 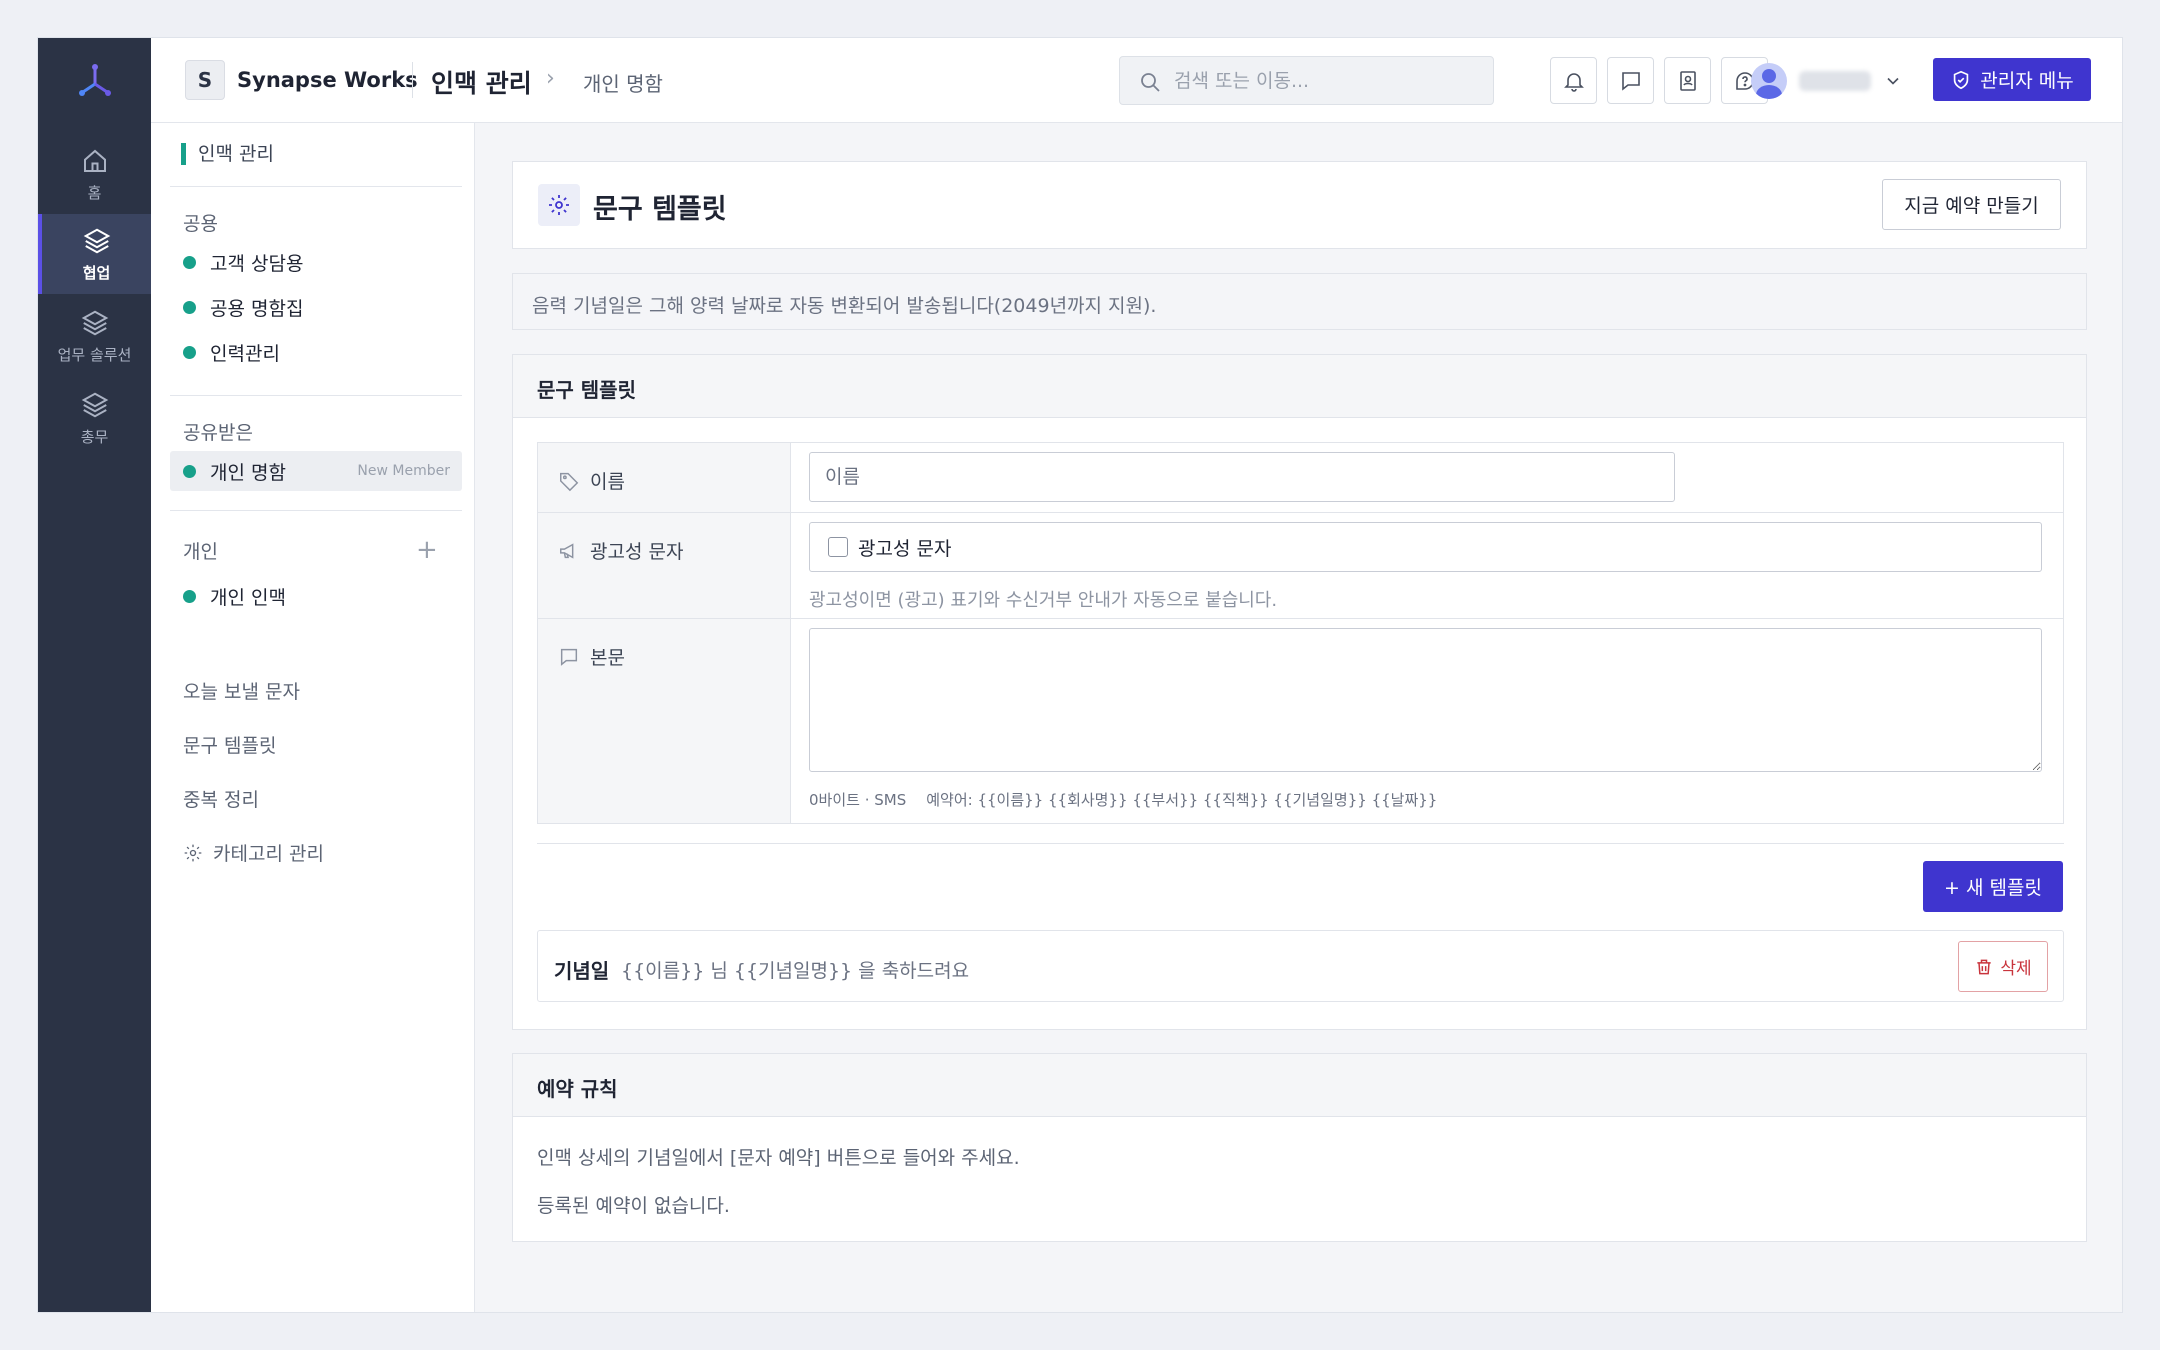 I want to click on user-menu, so click(x=1827, y=81).